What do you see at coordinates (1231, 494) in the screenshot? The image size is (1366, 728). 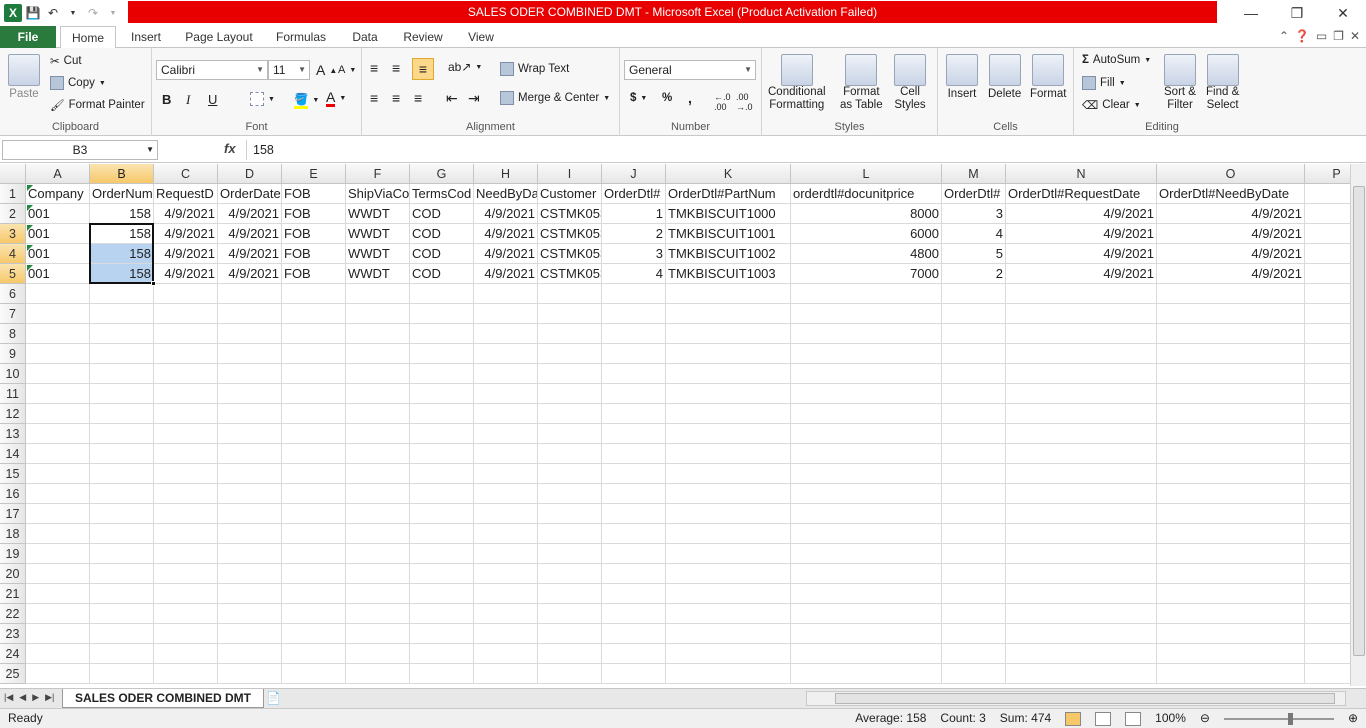 I see `cell-o16` at bounding box center [1231, 494].